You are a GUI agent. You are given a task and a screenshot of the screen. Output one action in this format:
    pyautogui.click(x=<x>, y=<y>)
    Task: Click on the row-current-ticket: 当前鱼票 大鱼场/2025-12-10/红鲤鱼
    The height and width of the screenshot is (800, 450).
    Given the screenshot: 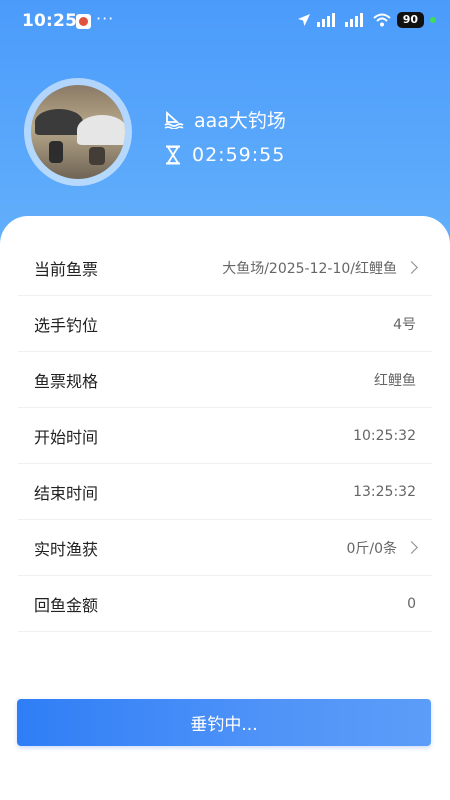 What is the action you would take?
    pyautogui.click(x=225, y=268)
    